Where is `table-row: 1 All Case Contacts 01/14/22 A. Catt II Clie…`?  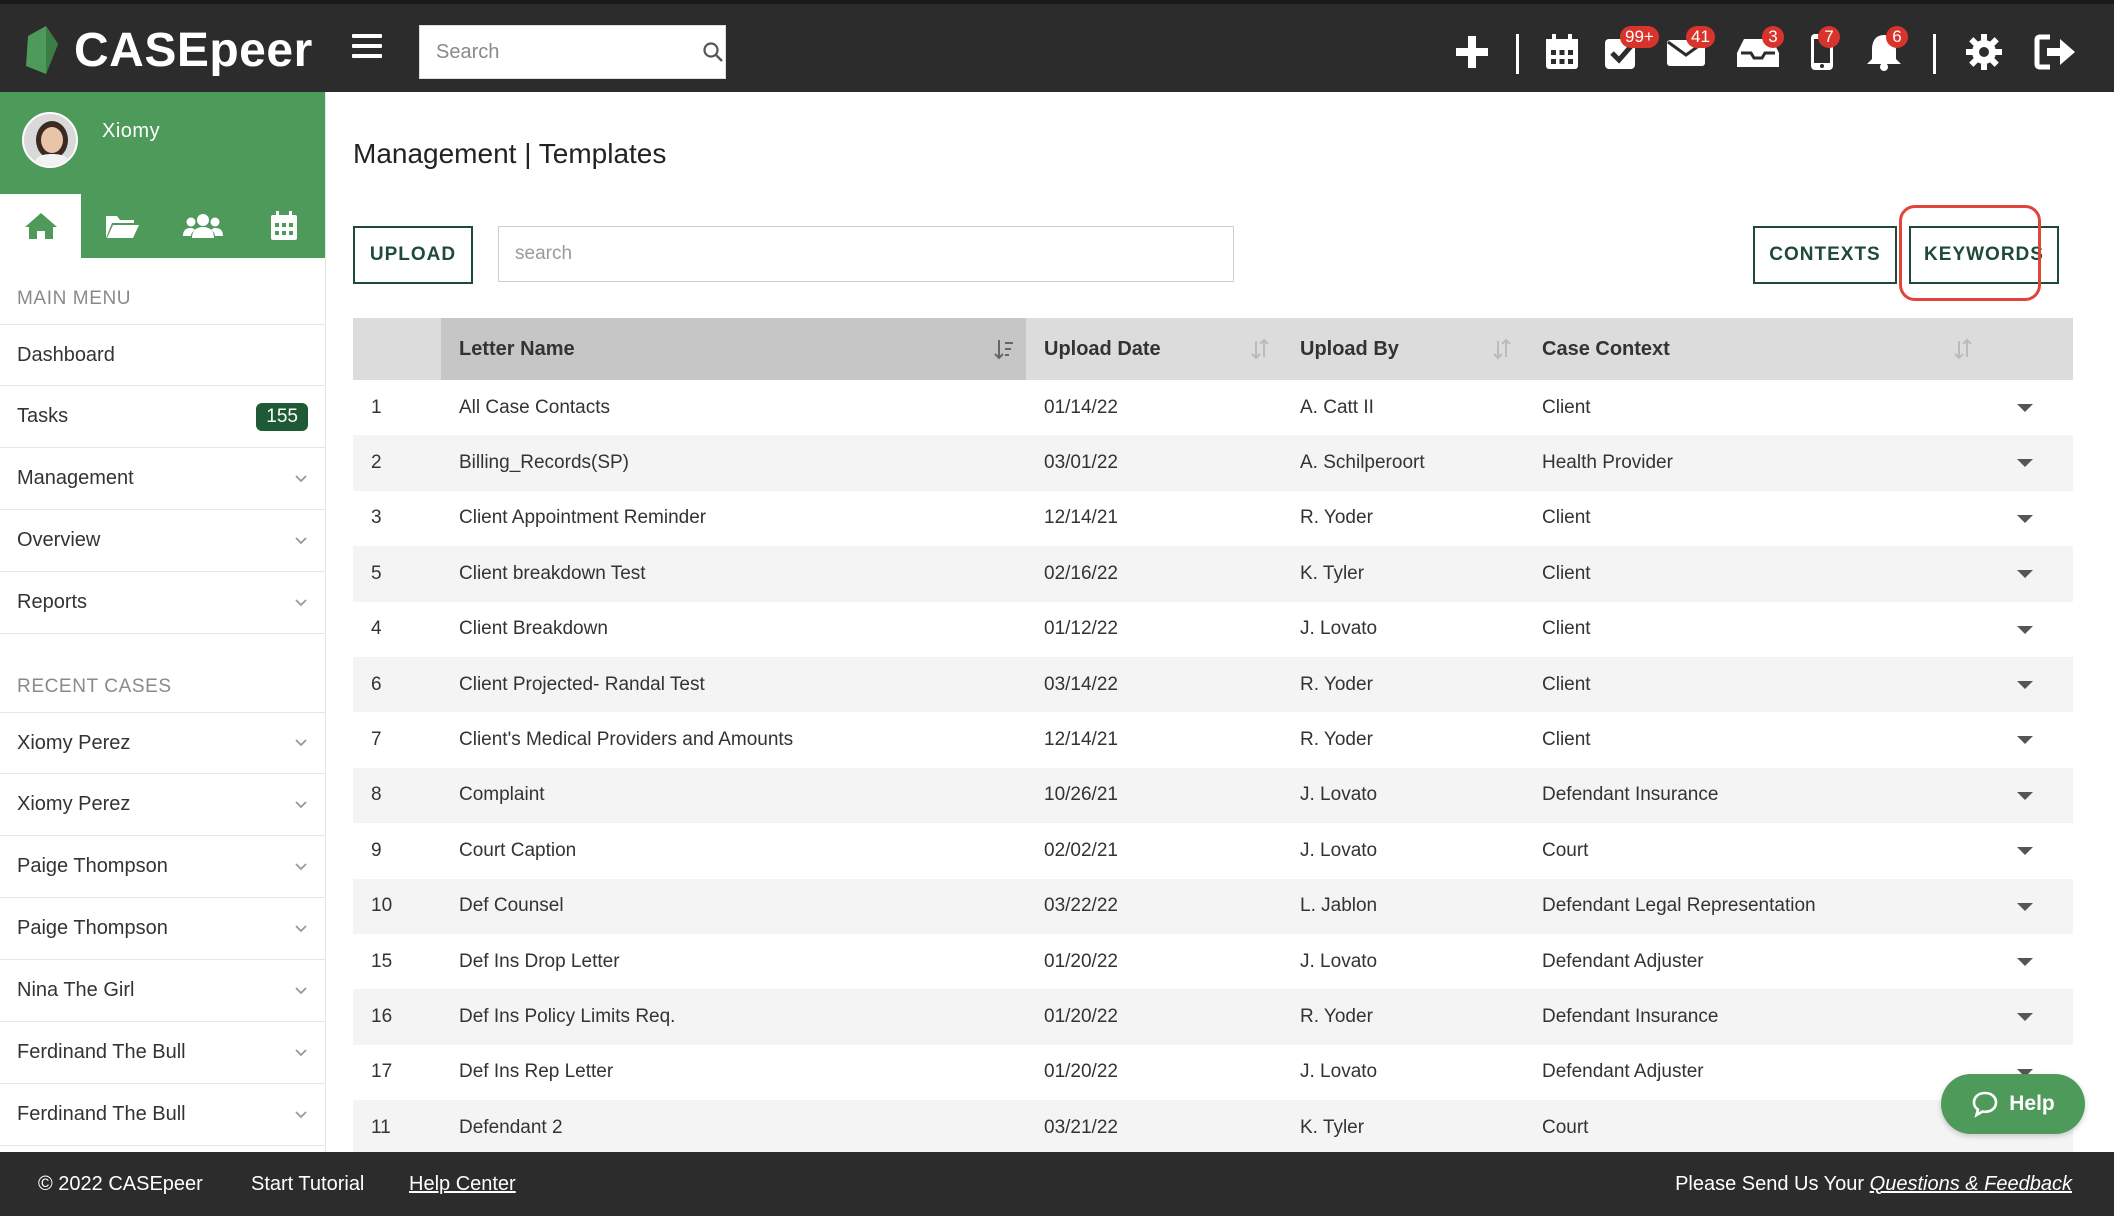
table-row: 1 All Case Contacts 01/14/22 A. Catt II Clie… is located at coordinates (1213, 407).